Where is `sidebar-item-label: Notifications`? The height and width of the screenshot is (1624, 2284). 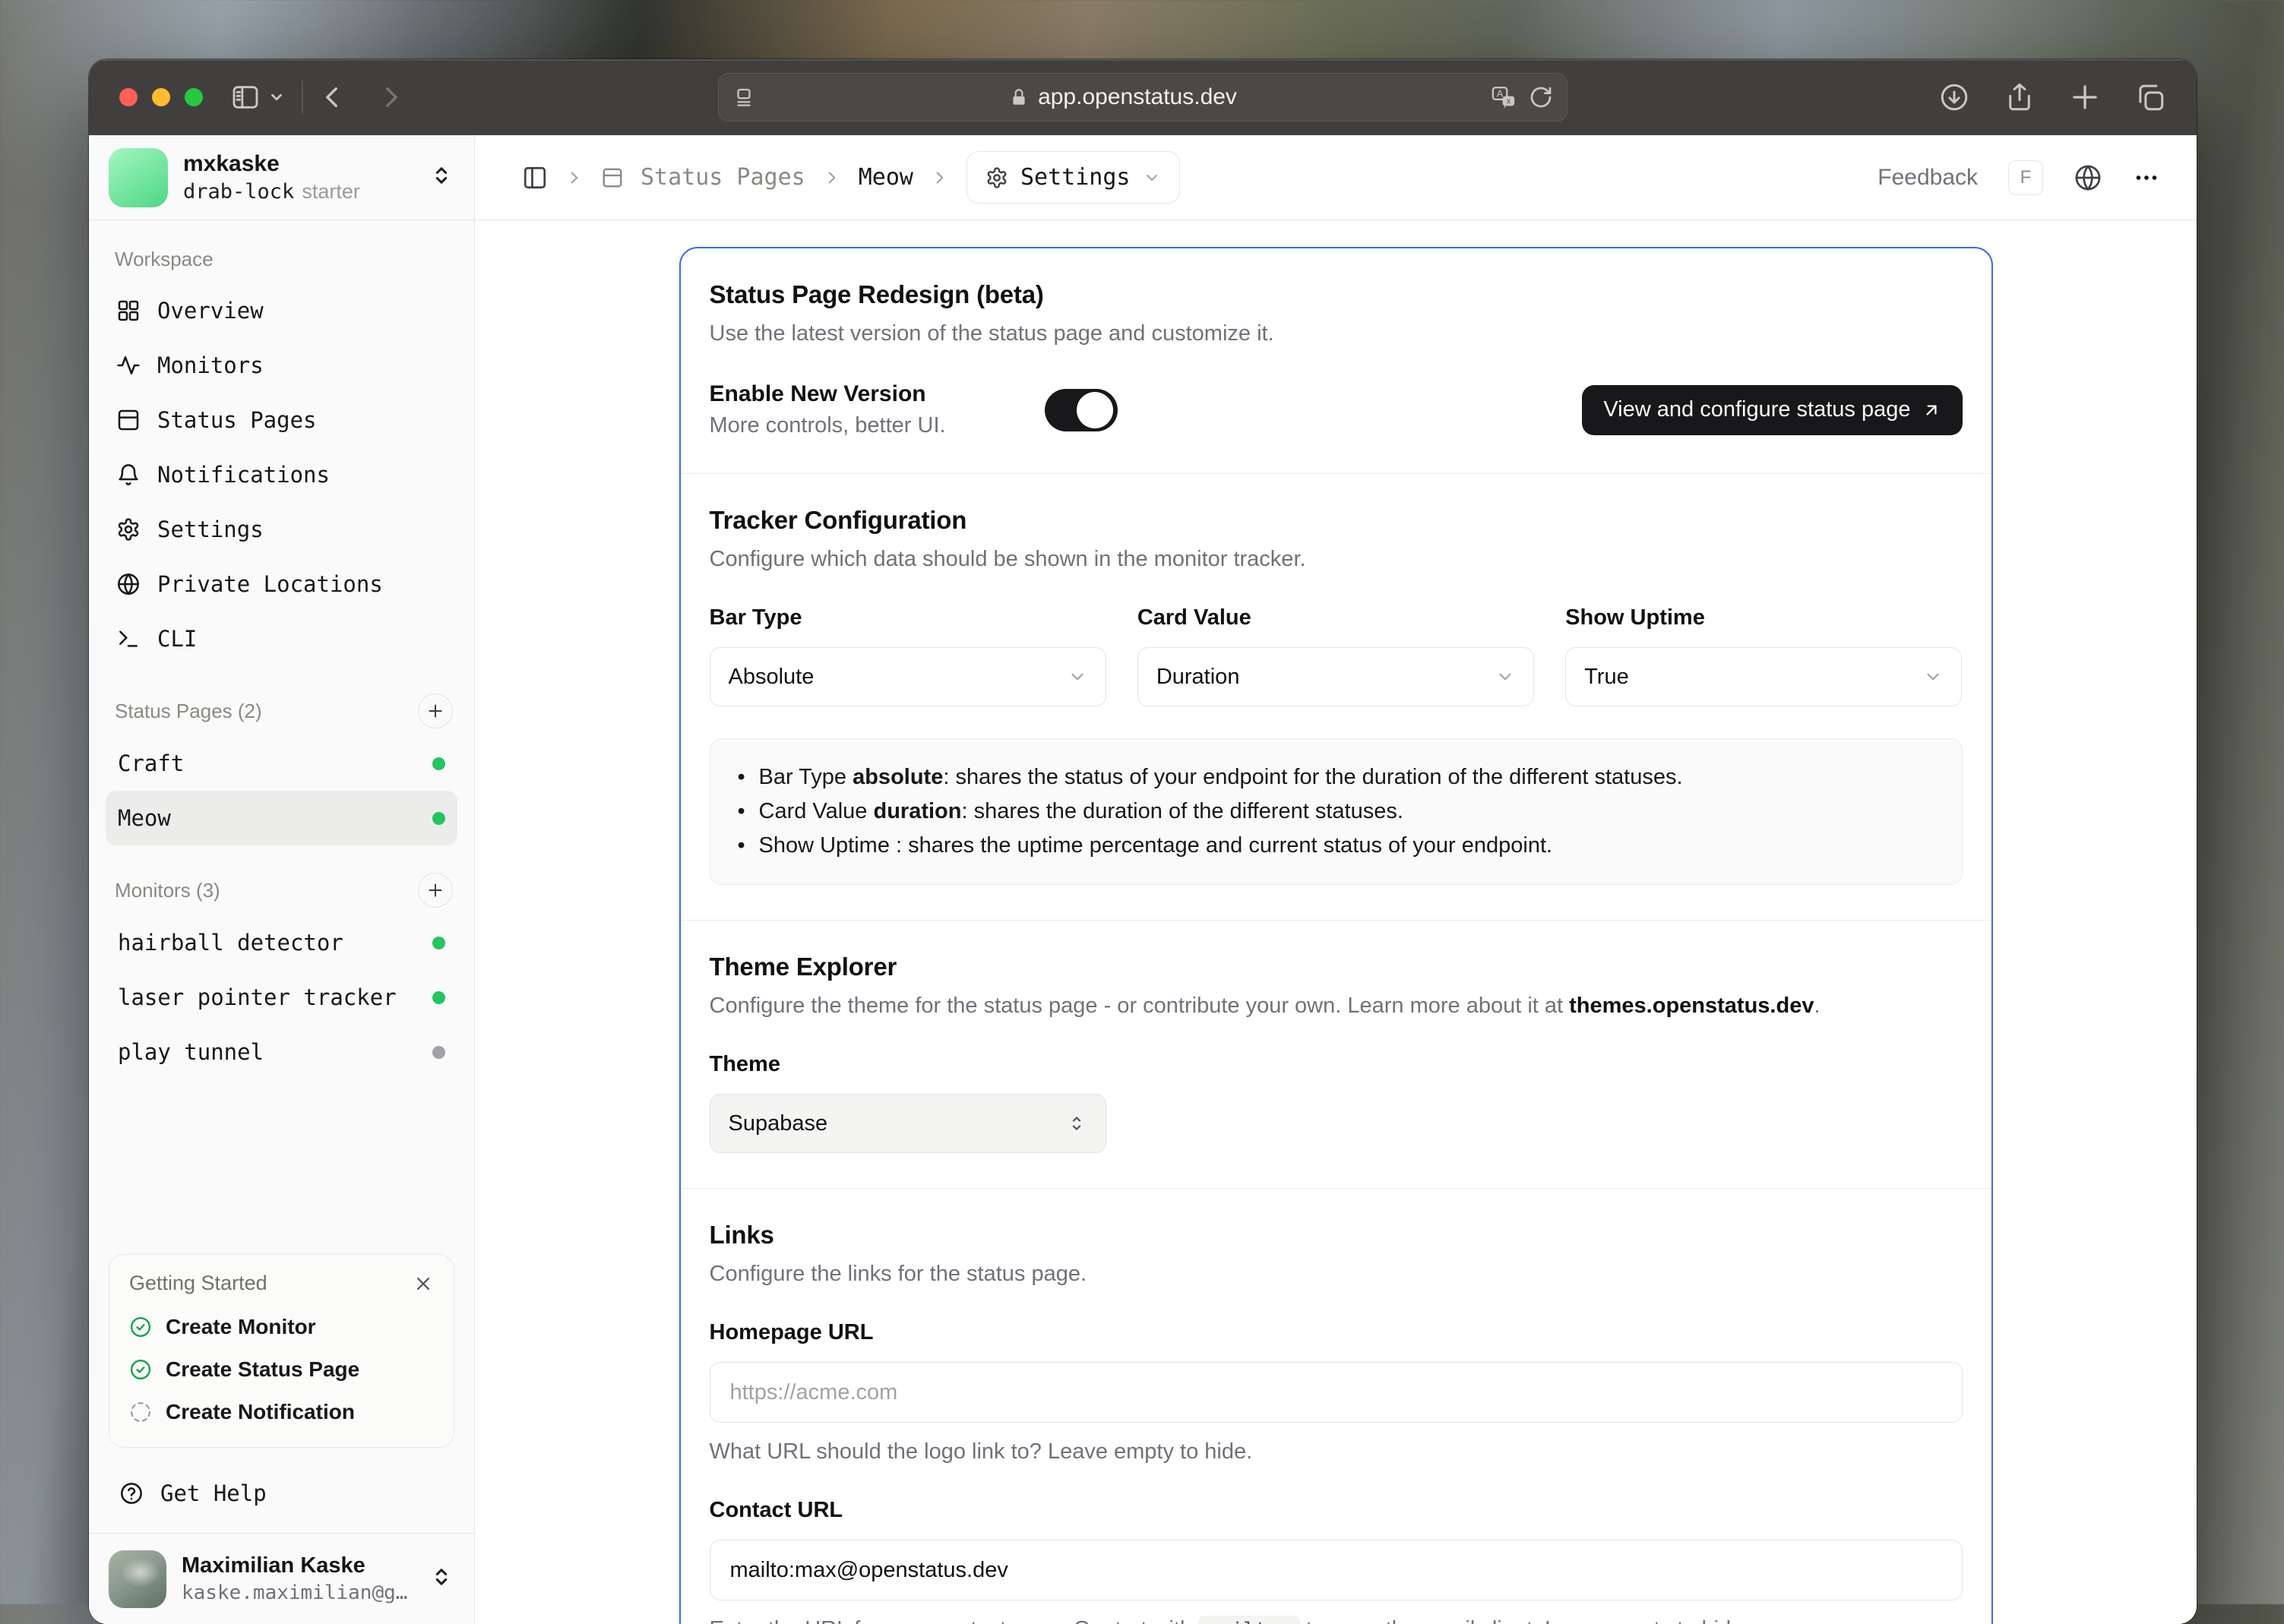 sidebar-item-label: Notifications is located at coordinates (243, 475).